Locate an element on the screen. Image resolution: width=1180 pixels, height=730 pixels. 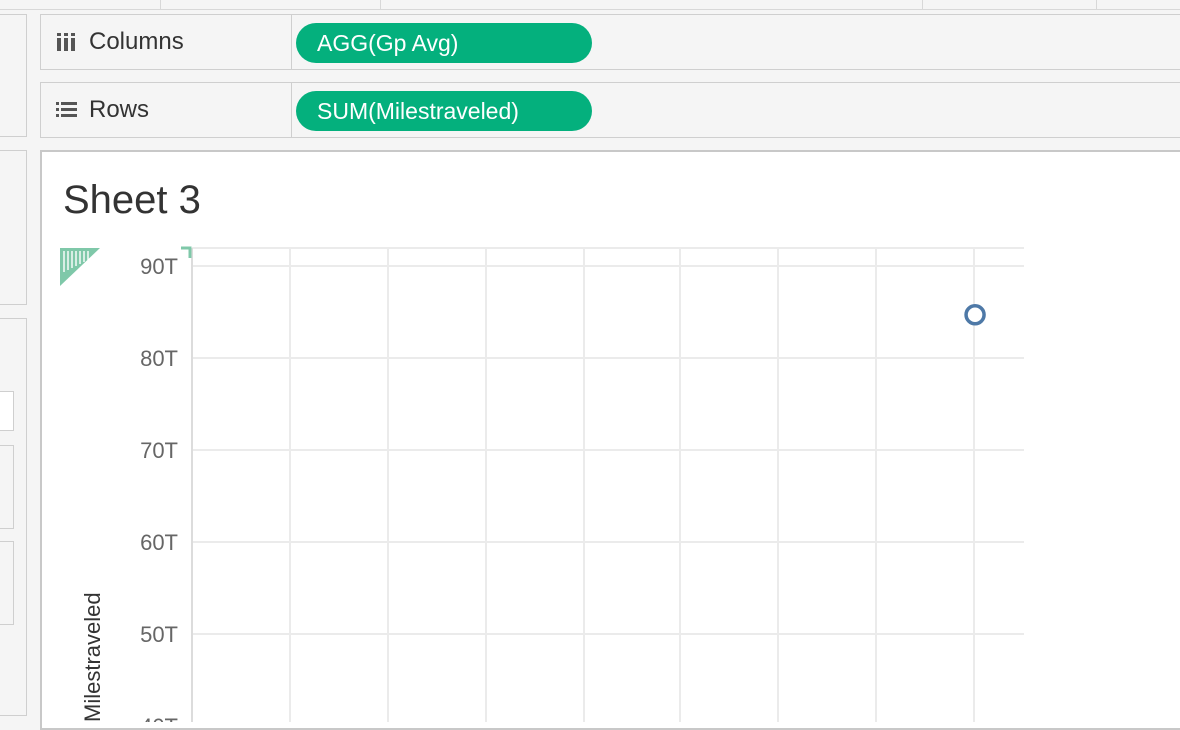
rows-shelf-label: Rows is located at coordinates (166, 110).